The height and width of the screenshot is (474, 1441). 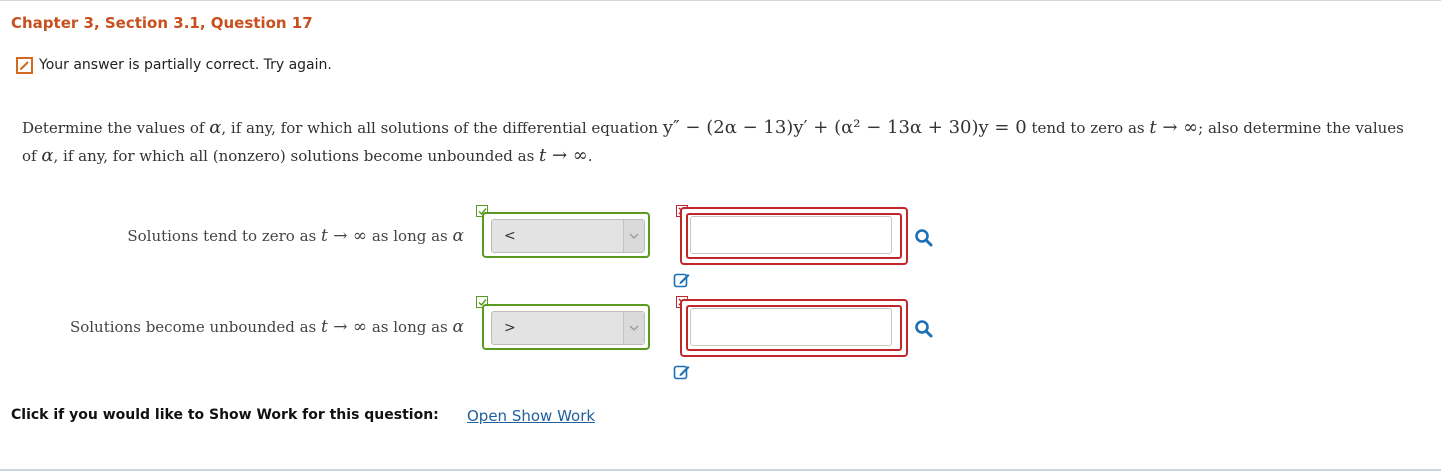 What do you see at coordinates (844, 127) in the screenshot?
I see `differential-equation: y″ − (2α − 13)y′ + (α² − 13α + 30)y = 0` at bounding box center [844, 127].